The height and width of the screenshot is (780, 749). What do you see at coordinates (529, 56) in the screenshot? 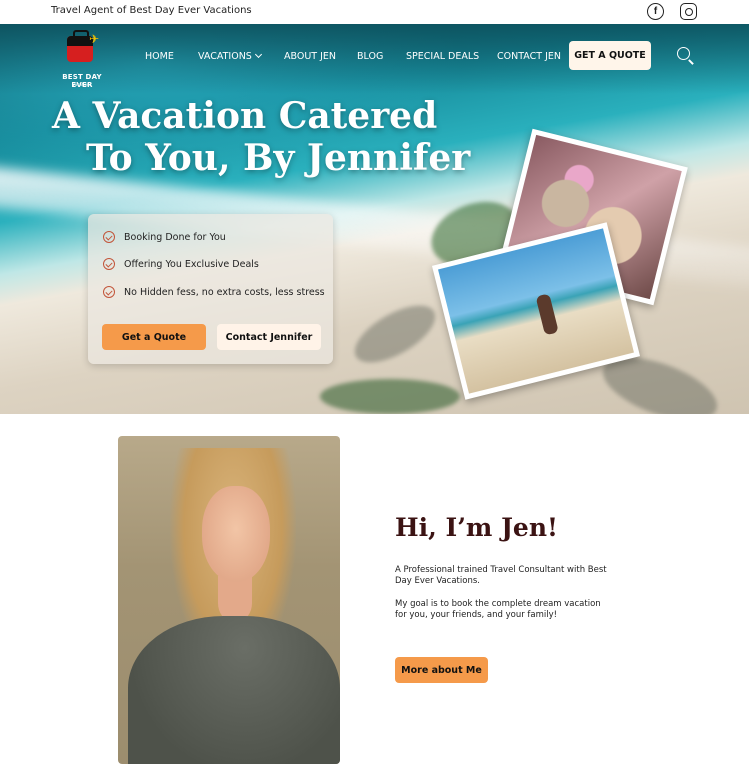
I see `nav-contact-jen: CONTACT JEN` at bounding box center [529, 56].